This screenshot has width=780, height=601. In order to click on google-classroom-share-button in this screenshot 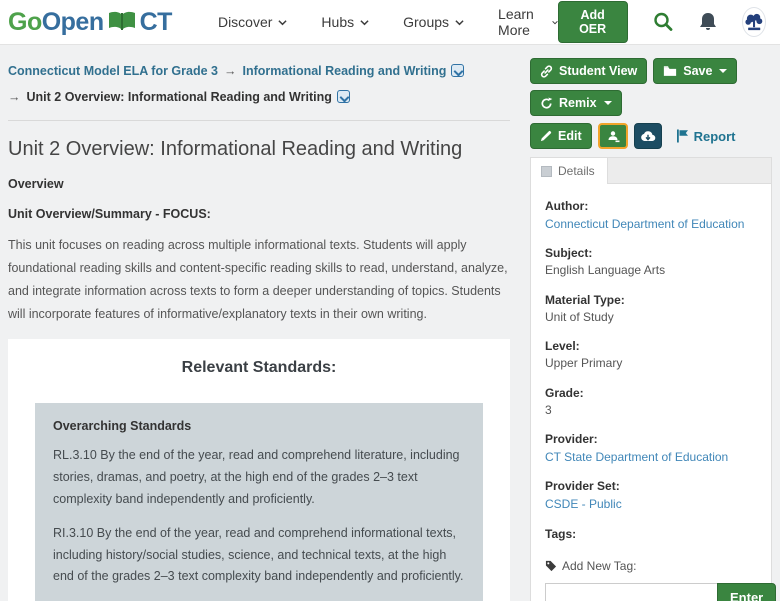, I will do `click(612, 136)`.